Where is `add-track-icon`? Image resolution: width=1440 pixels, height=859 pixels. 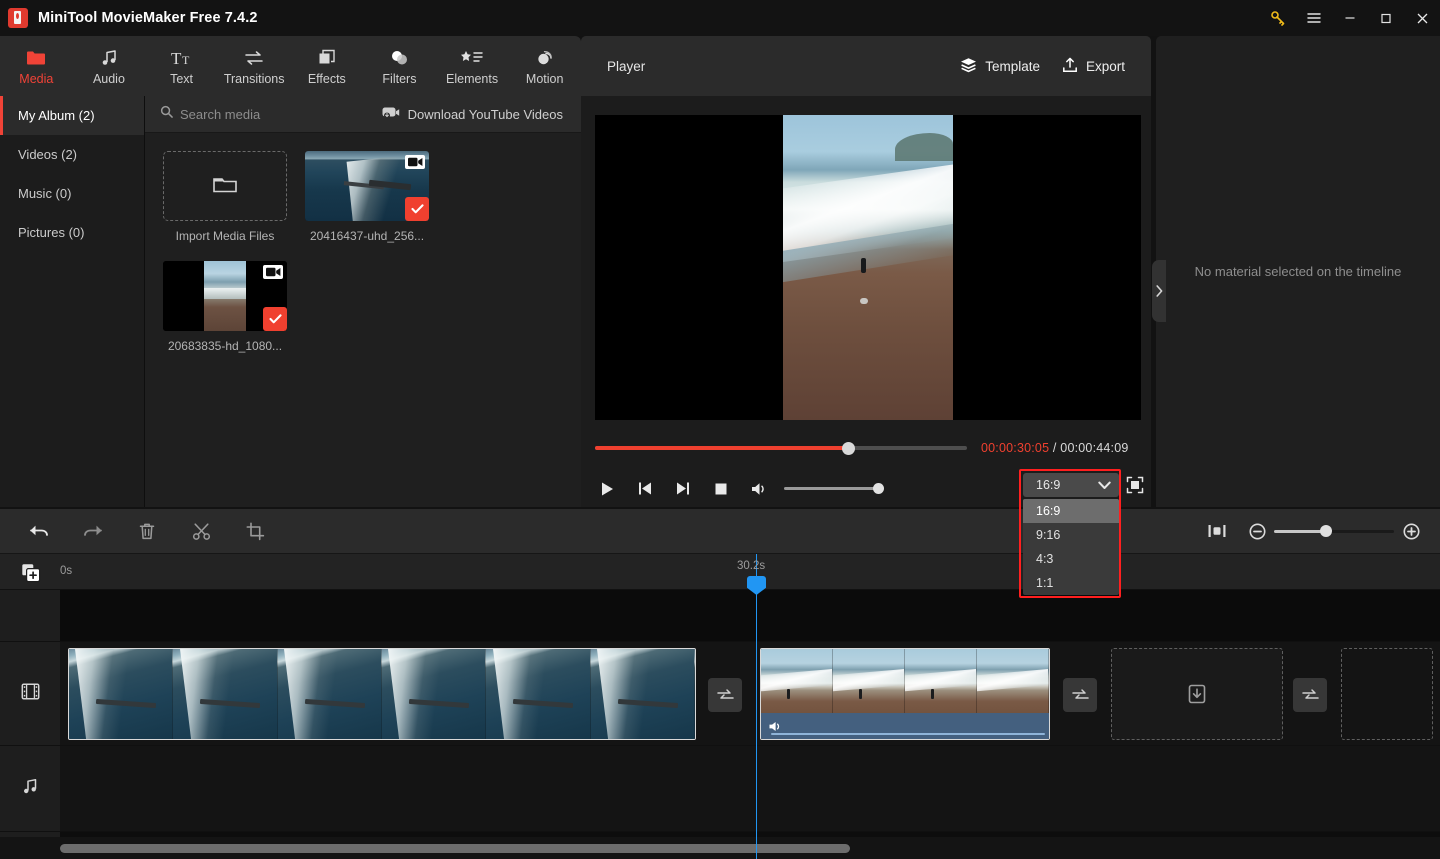 add-track-icon is located at coordinates (31, 573).